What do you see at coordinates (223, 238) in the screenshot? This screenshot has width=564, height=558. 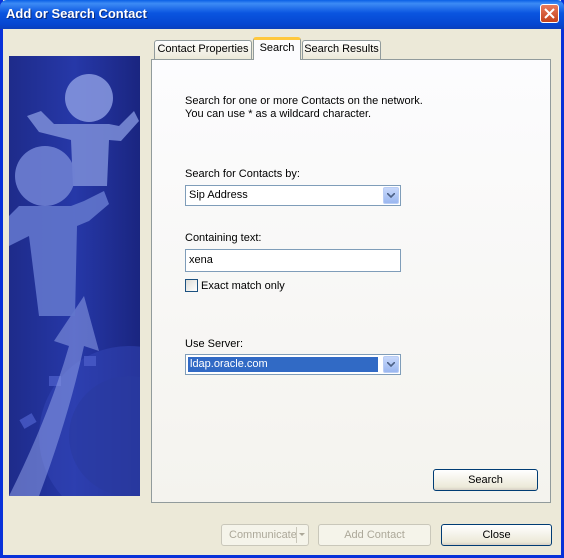 I see `containing-text-label: Containing text:` at bounding box center [223, 238].